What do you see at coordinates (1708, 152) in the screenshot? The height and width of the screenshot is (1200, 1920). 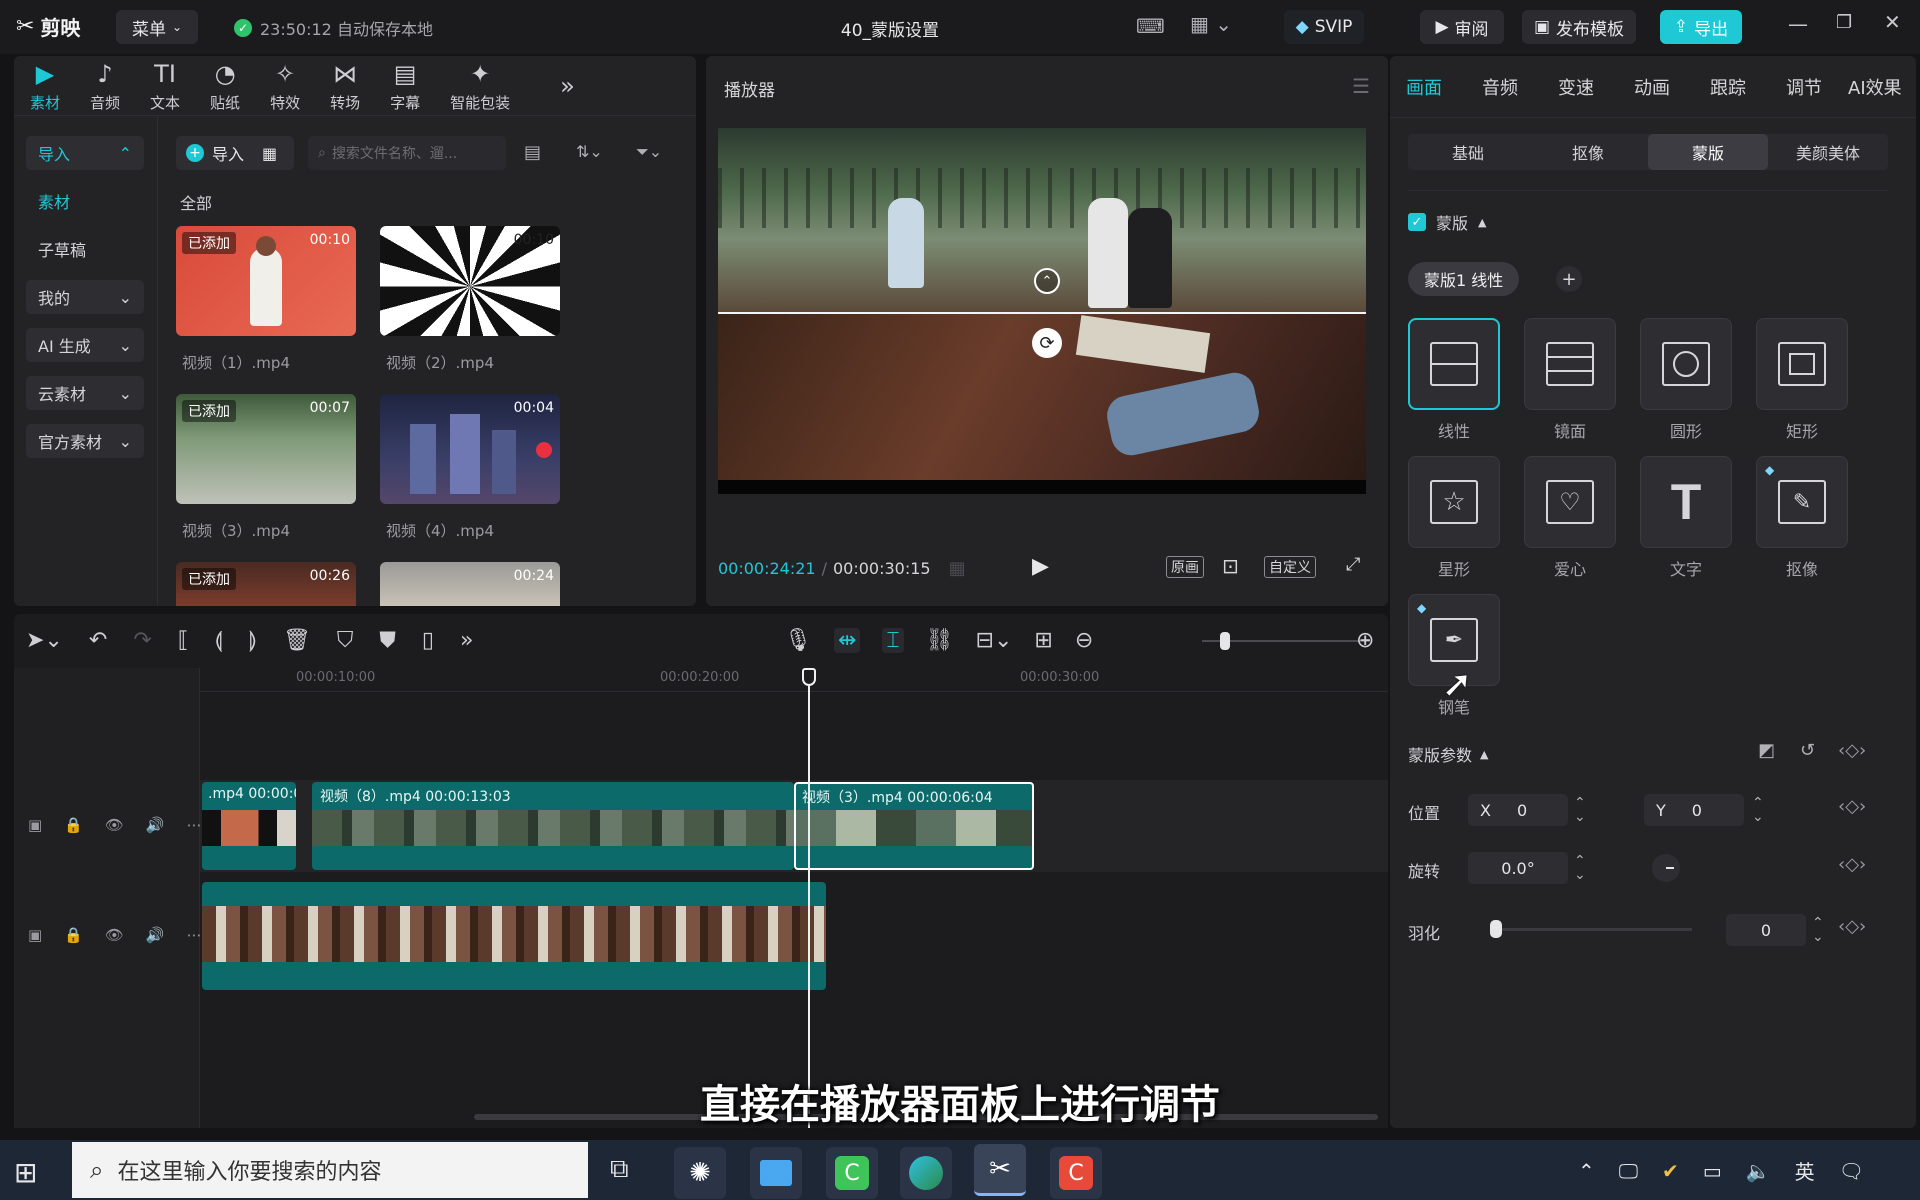 I see `subtab-mask: 蒙版` at bounding box center [1708, 152].